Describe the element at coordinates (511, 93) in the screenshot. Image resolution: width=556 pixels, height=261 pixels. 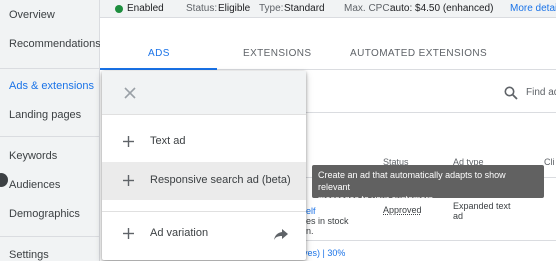
I see `search-icon` at that location.